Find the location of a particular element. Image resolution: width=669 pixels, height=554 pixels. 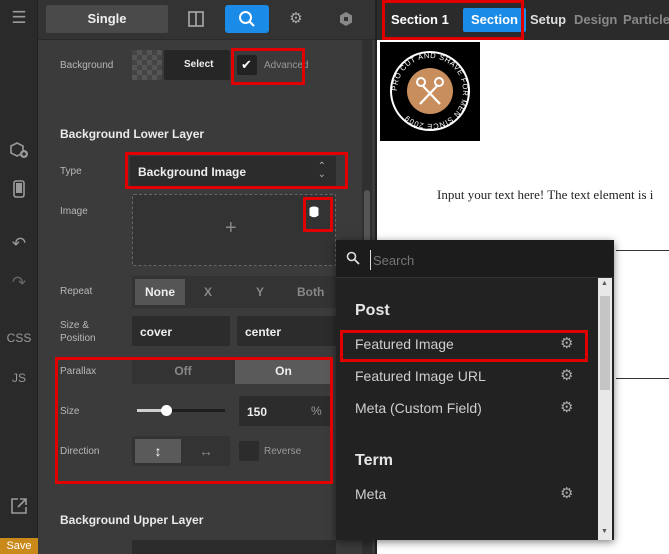

panel-toolbar: Single ⚙ is located at coordinates (206, 20).